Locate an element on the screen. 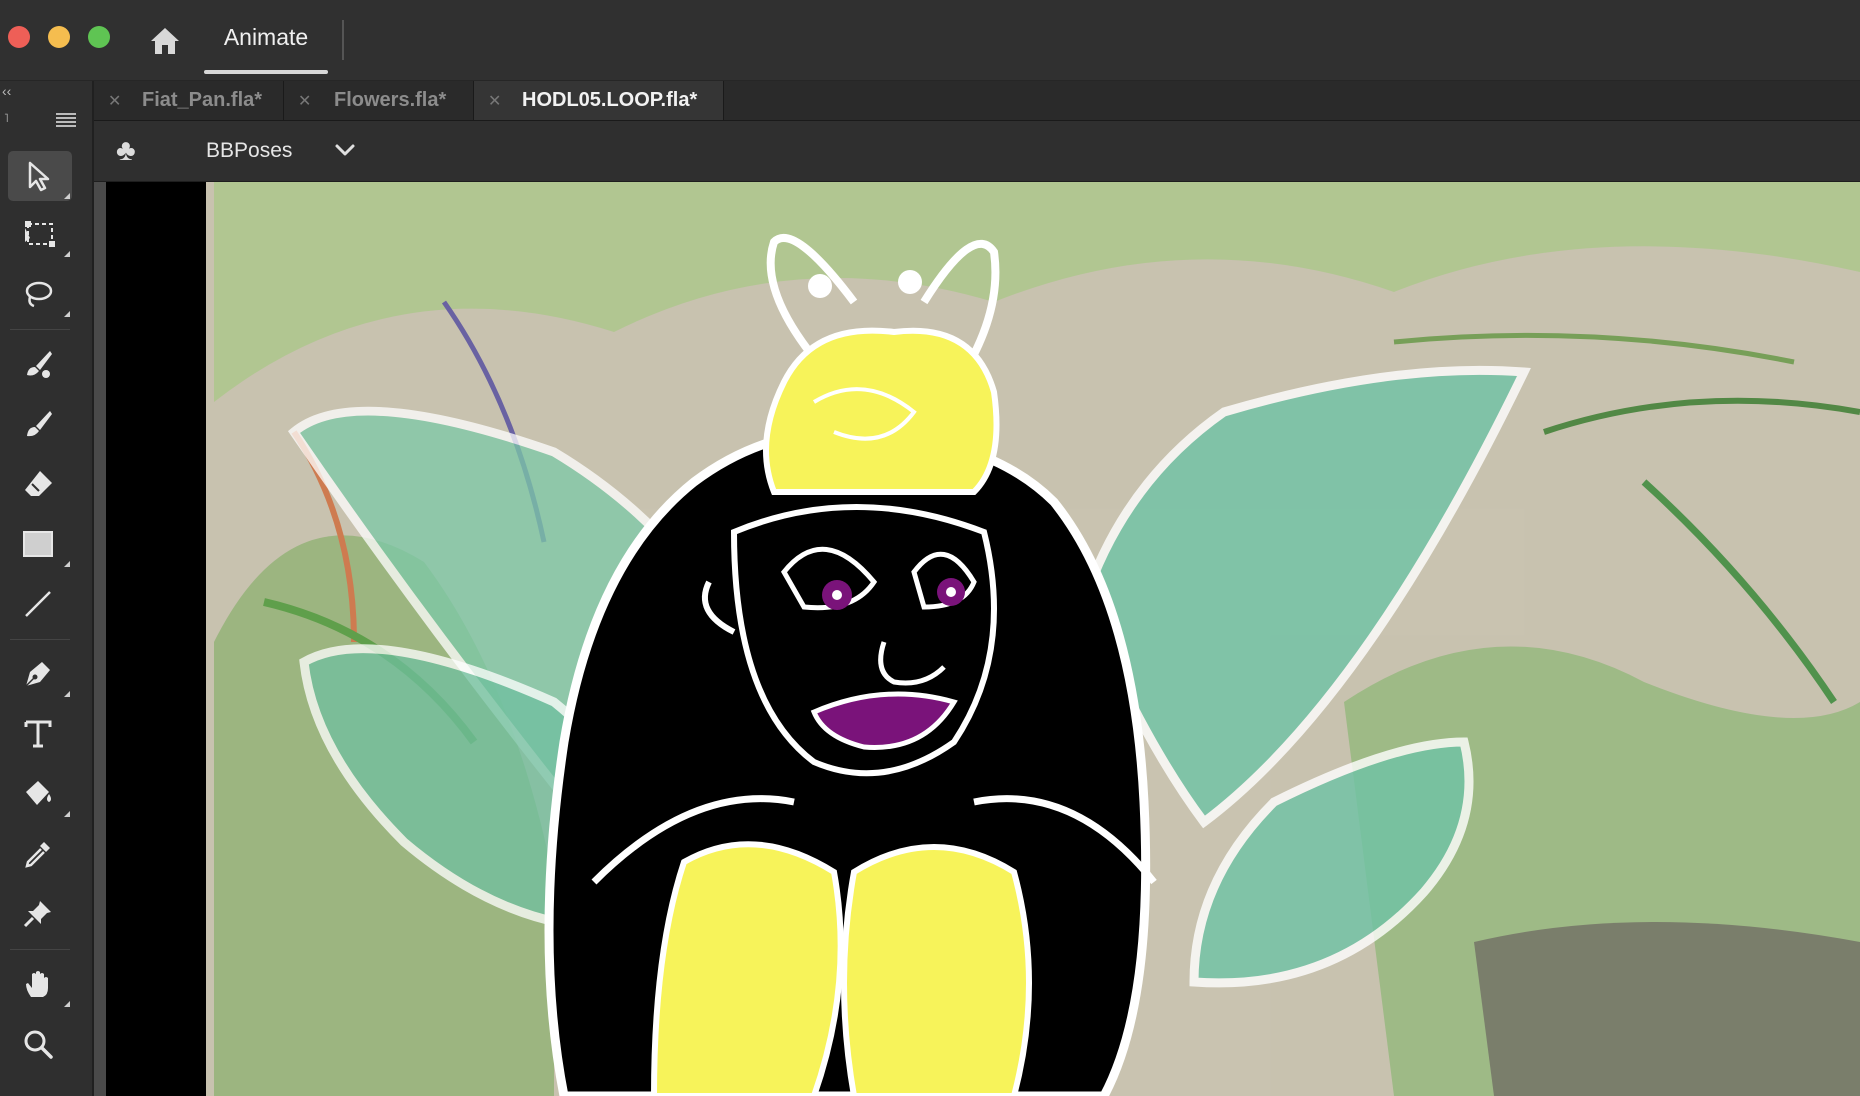 The width and height of the screenshot is (1860, 1096). document-tab-fiat-pan: ✕ Fiat_Pan.fla* is located at coordinates (189, 100).